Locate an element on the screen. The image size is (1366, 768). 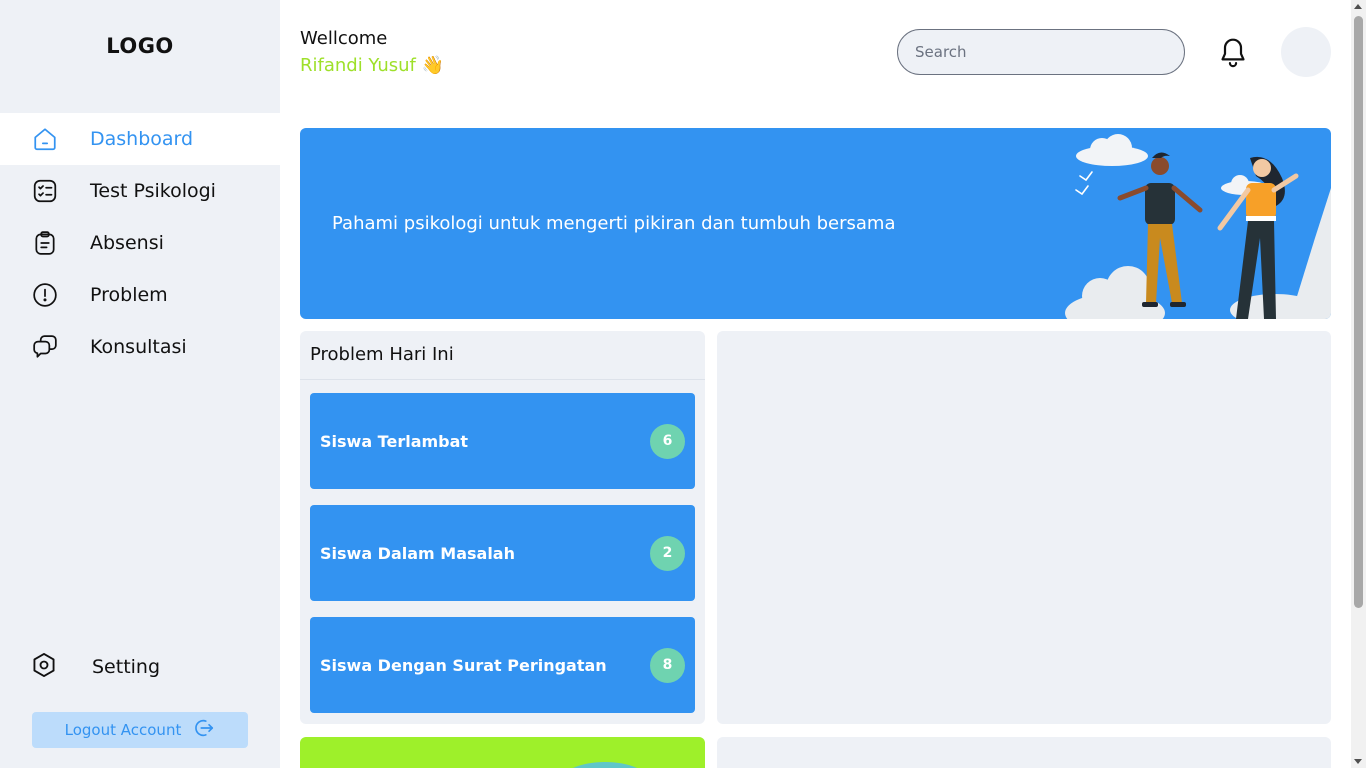
problem-item-siswa-terlambat: Siswa Terlambat 6 is located at coordinates (502, 441).